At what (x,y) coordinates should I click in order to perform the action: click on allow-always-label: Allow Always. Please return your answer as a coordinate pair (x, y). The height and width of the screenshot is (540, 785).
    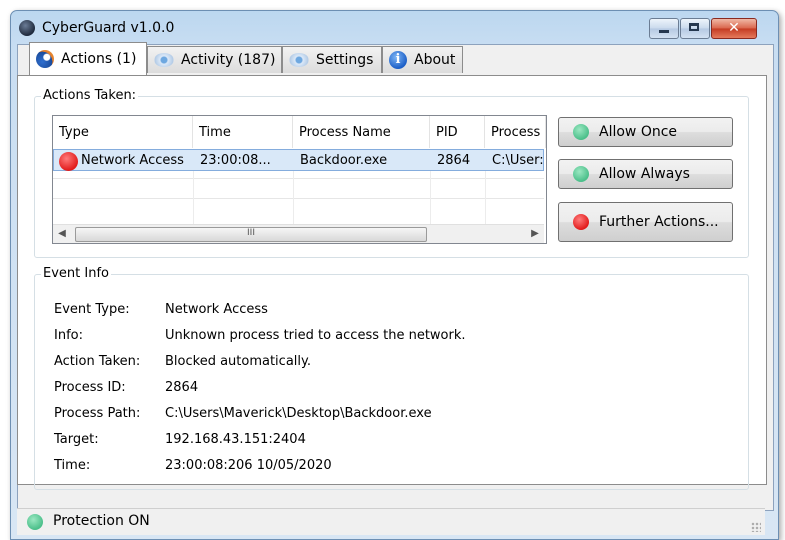
    Looking at the image, I should click on (644, 174).